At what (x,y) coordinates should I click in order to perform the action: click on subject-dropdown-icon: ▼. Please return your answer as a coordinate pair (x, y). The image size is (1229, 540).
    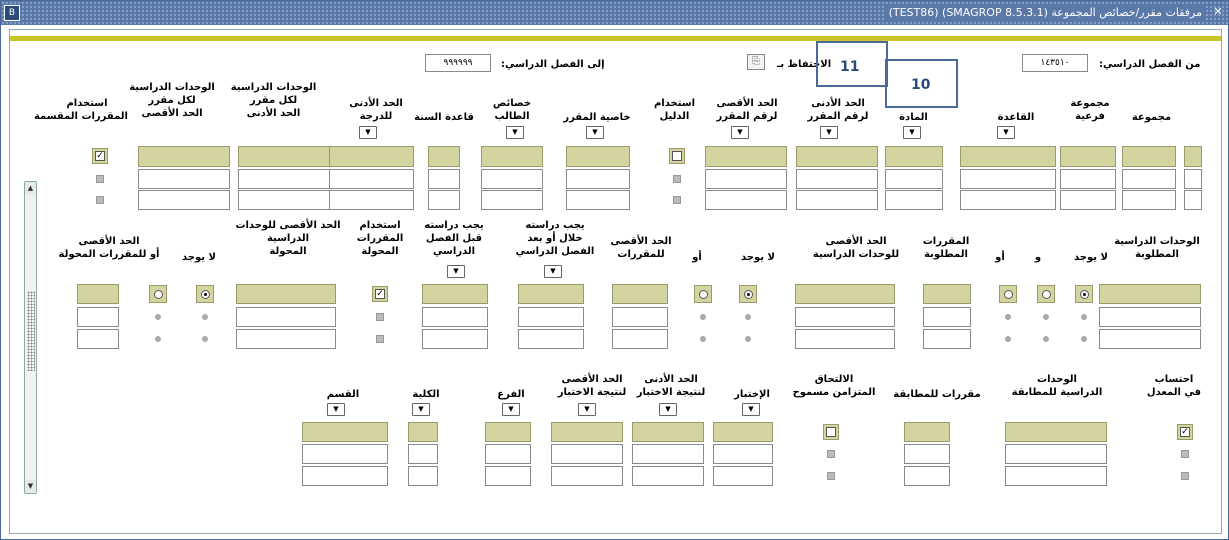
    Looking at the image, I should click on (912, 132).